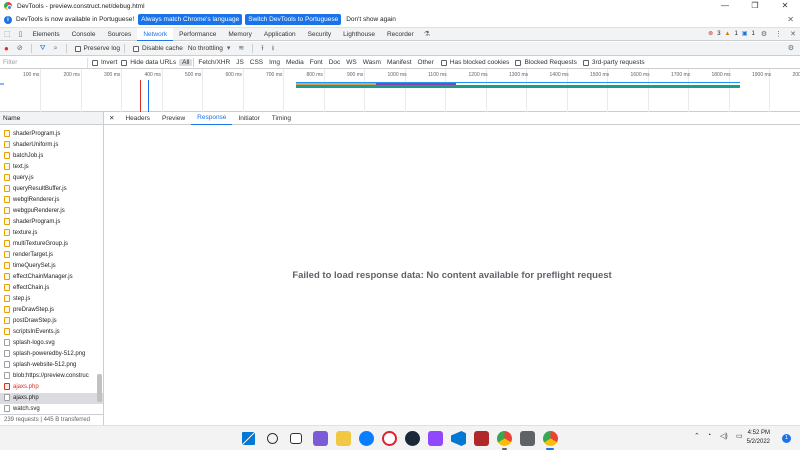  I want to click on tab-response: Response, so click(212, 118).